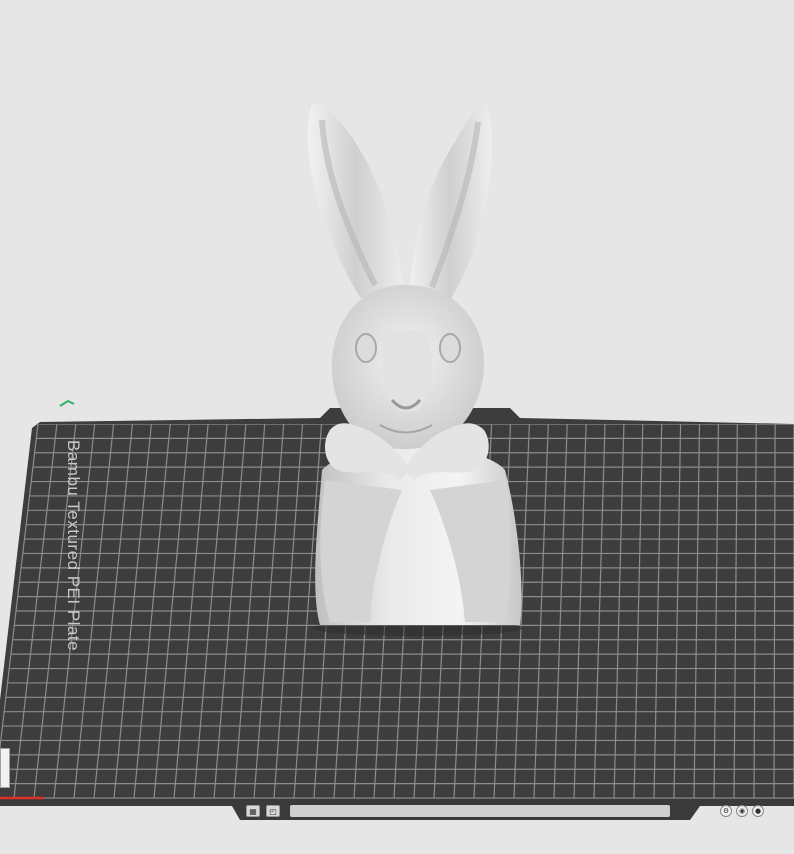 Image resolution: width=794 pixels, height=854 pixels. What do you see at coordinates (67, 403) in the screenshot?
I see `y-axis-icon` at bounding box center [67, 403].